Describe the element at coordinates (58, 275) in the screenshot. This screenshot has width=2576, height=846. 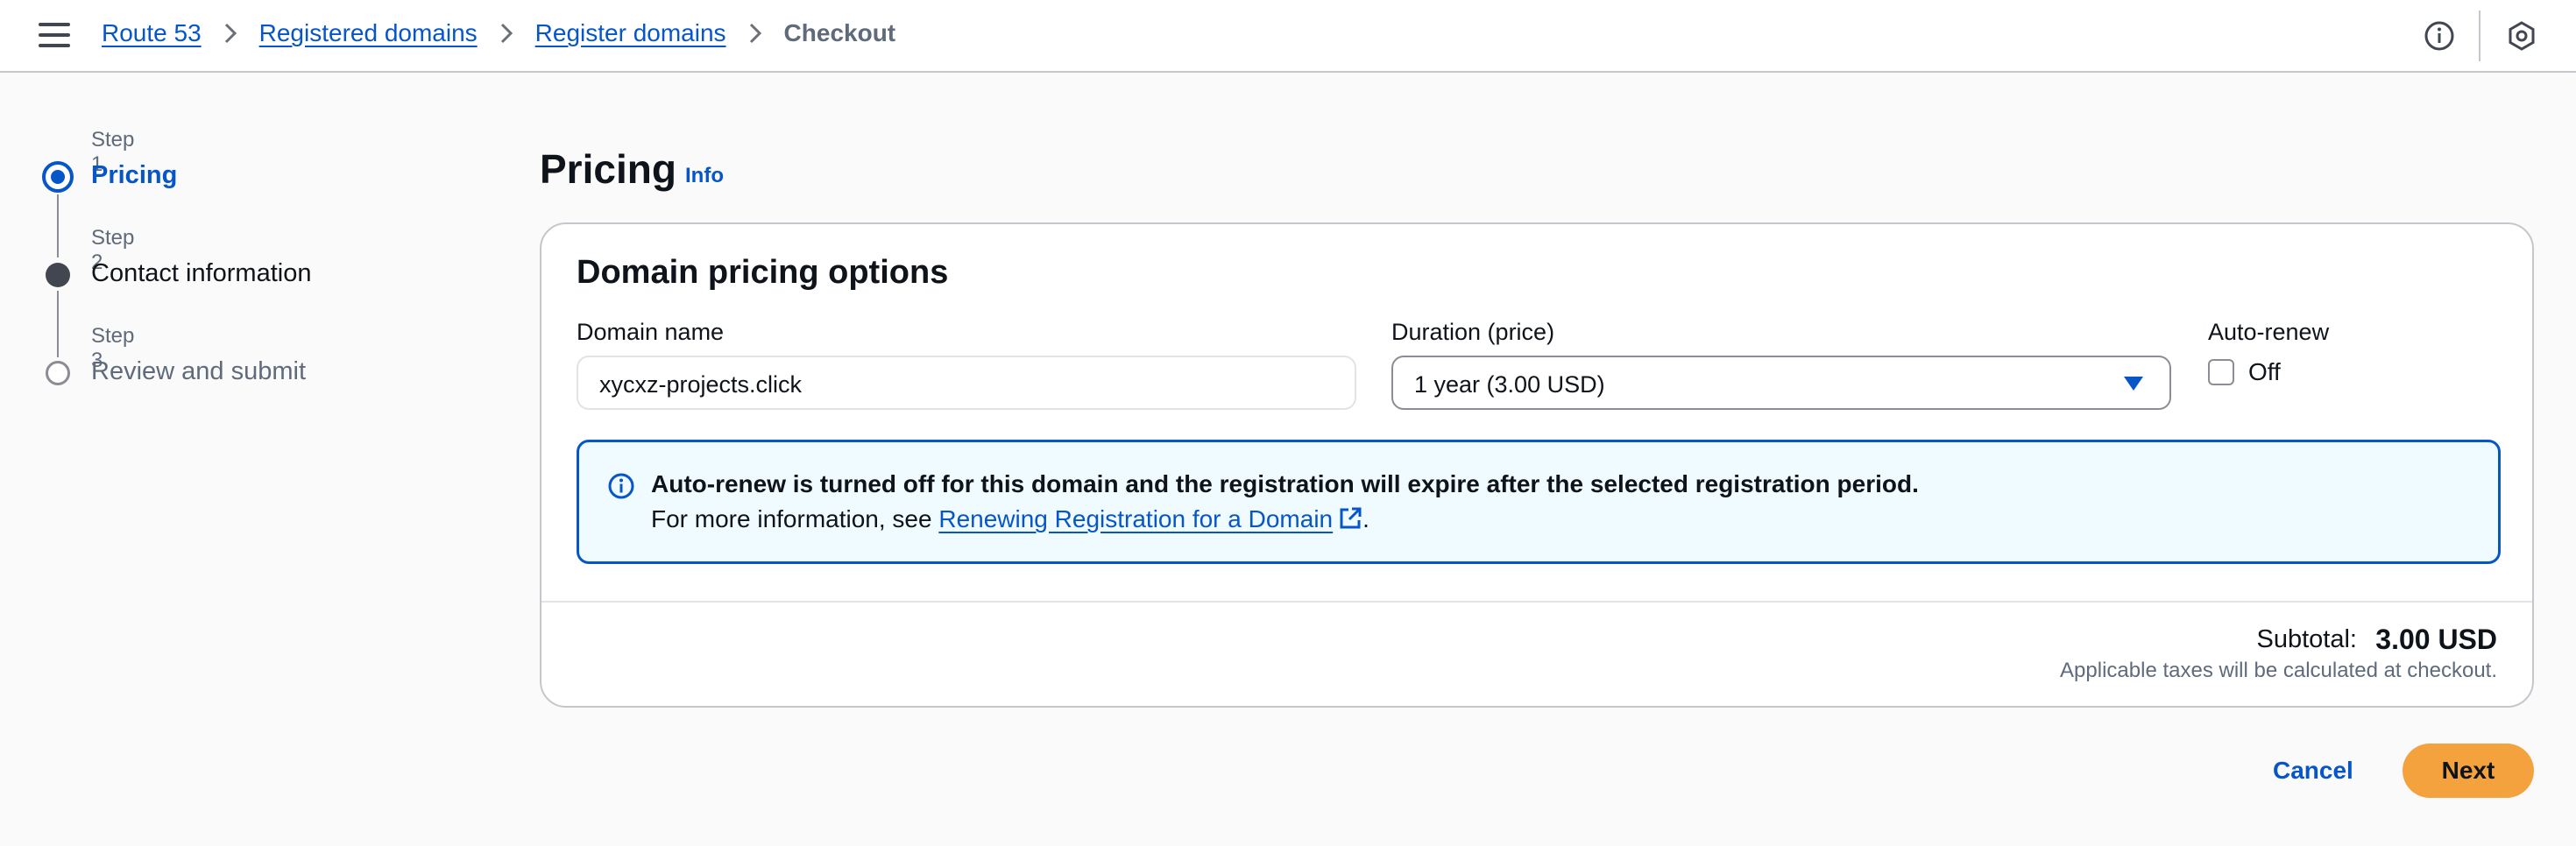
I see `step-completed-indicator` at that location.